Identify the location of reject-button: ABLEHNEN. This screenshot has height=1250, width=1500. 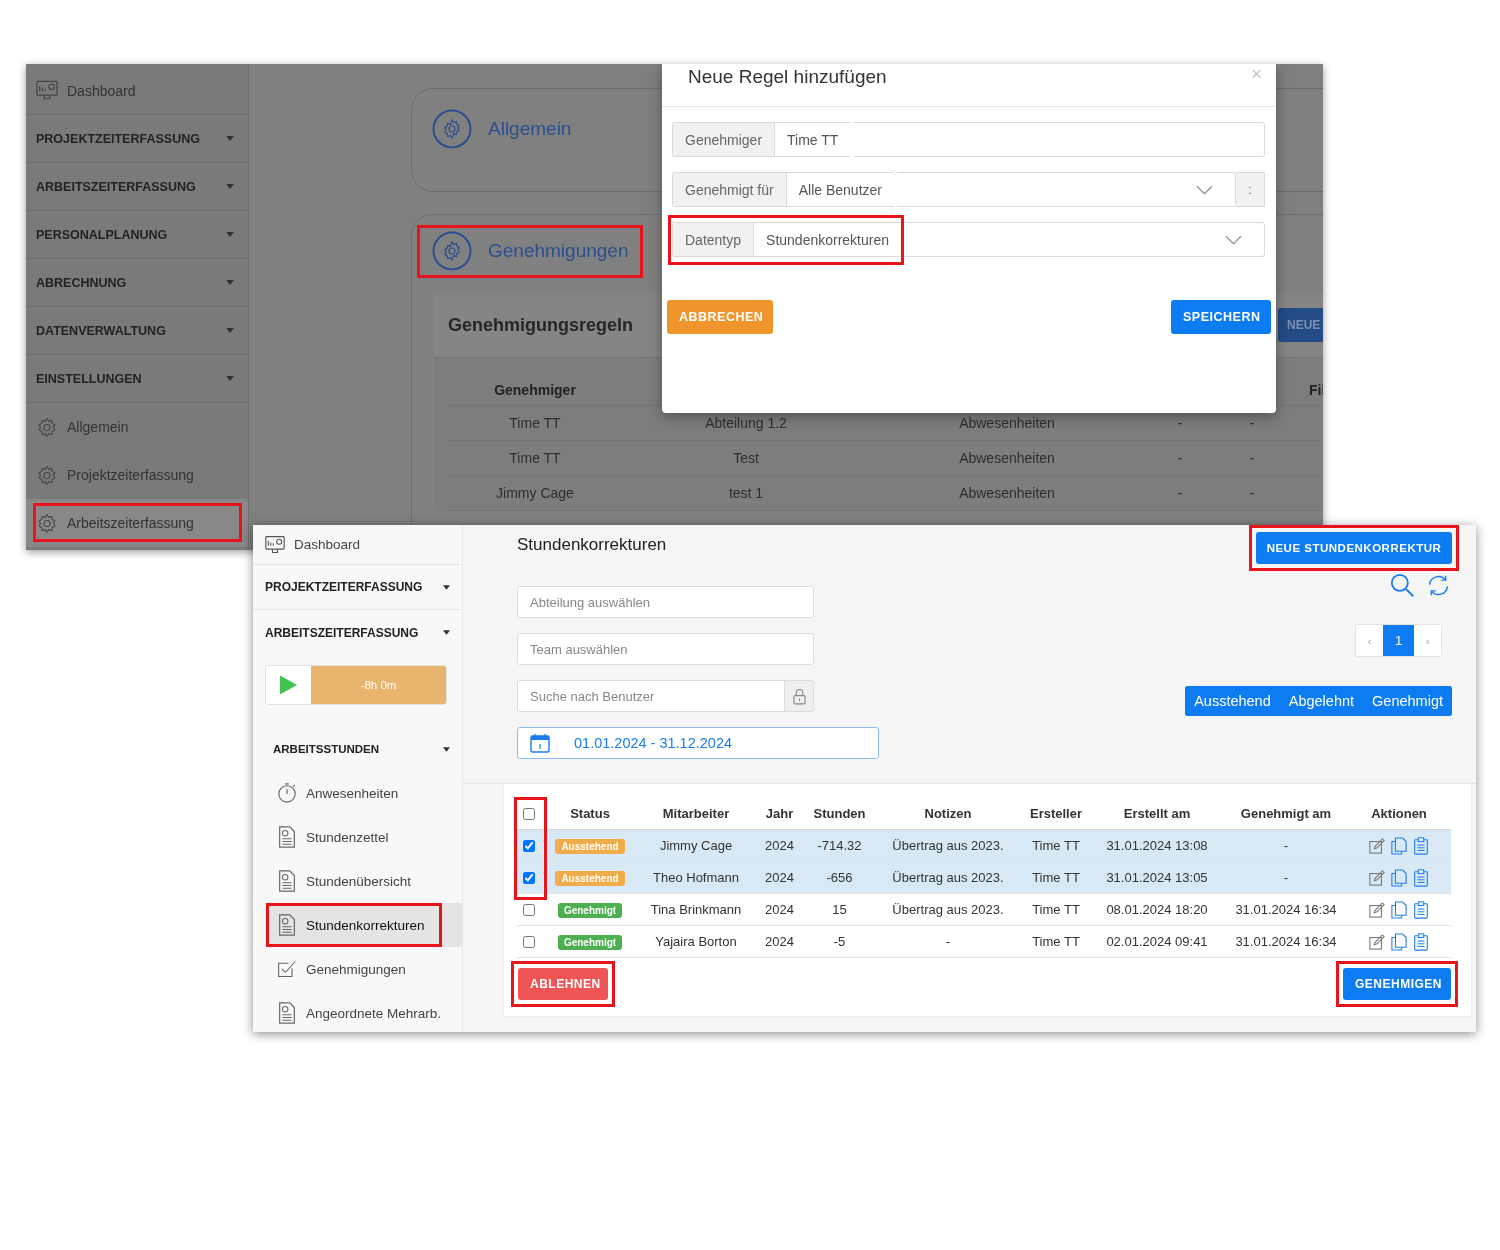
(563, 984).